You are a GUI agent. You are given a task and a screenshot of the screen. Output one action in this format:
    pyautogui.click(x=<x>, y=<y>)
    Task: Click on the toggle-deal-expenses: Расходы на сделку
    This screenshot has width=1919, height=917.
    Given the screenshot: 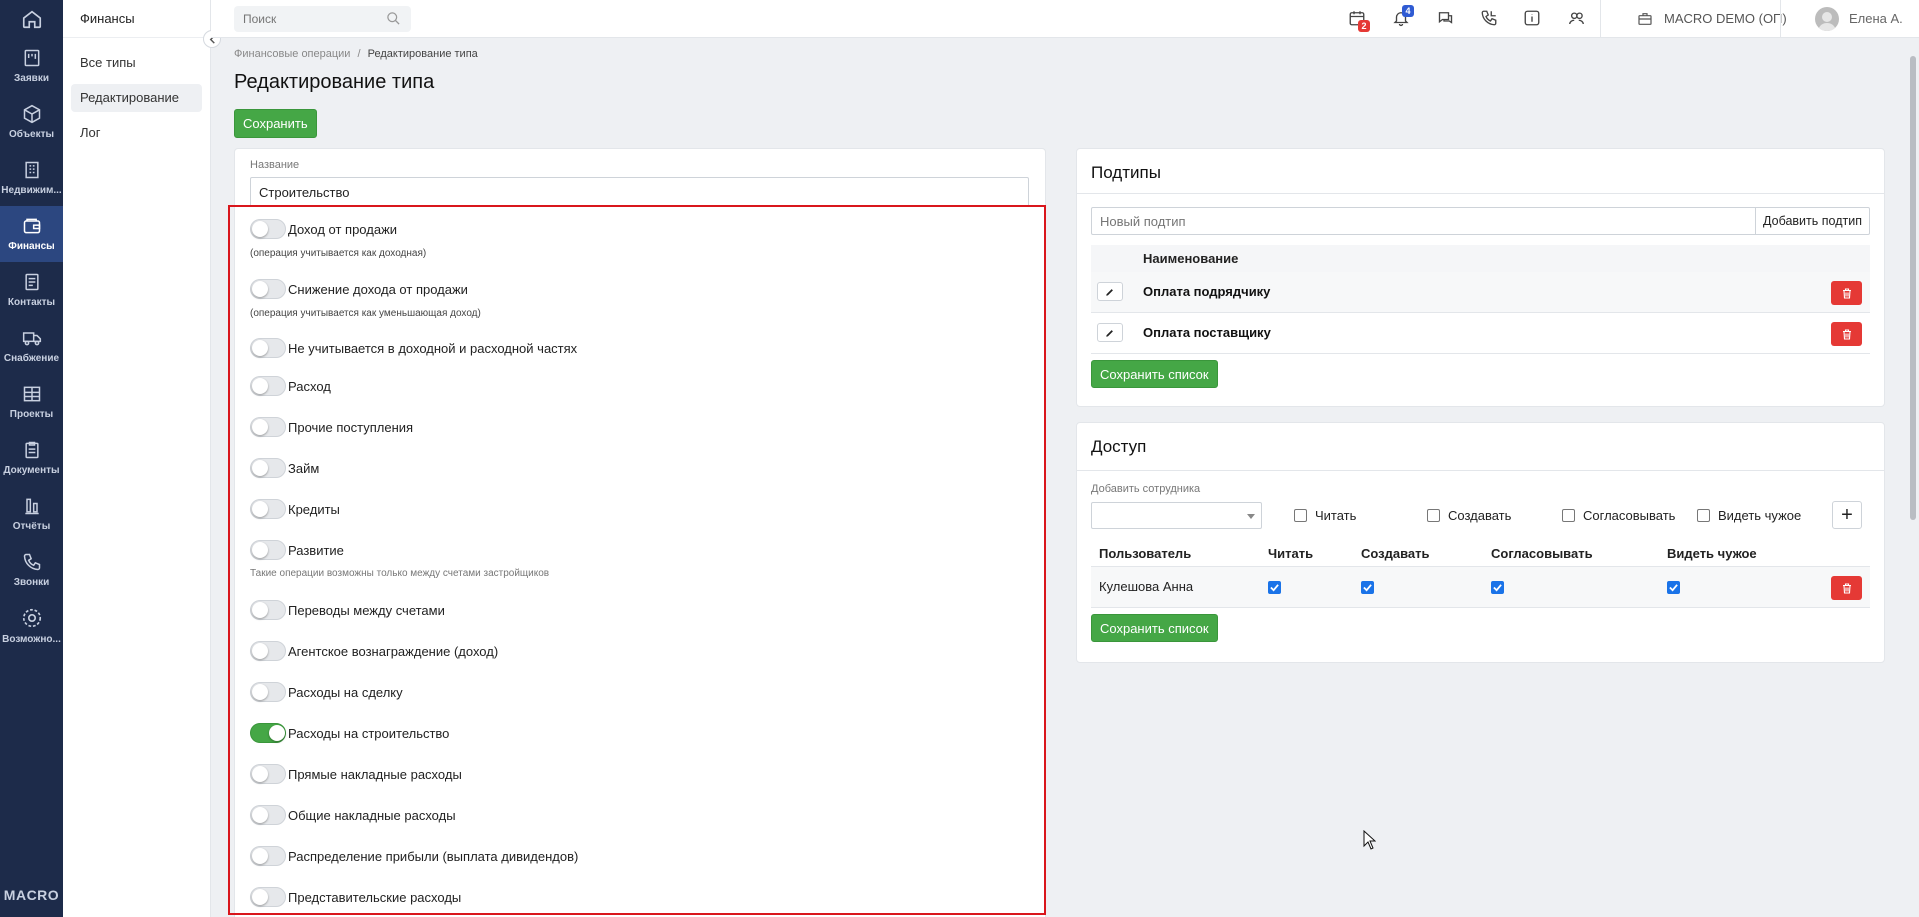 What is the action you would take?
    pyautogui.click(x=326, y=692)
    